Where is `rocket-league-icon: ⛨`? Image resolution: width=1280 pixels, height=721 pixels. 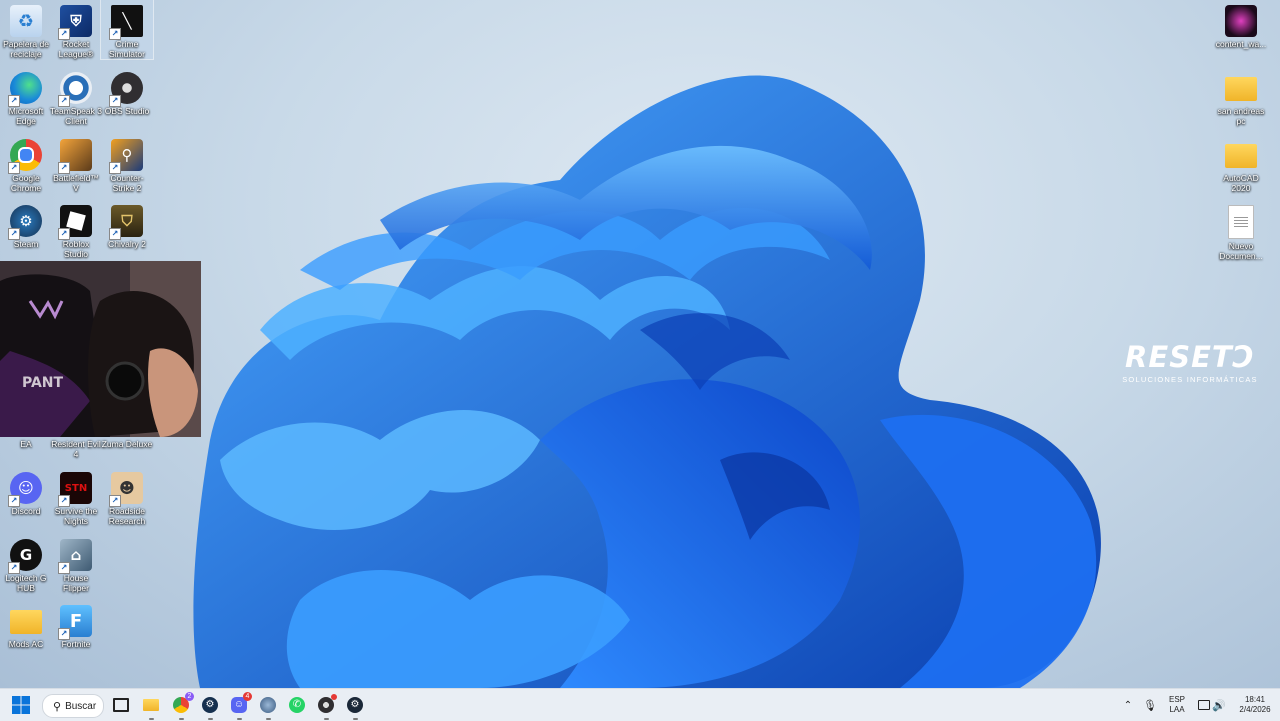 rocket-league-icon: ⛨ is located at coordinates (75, 22).